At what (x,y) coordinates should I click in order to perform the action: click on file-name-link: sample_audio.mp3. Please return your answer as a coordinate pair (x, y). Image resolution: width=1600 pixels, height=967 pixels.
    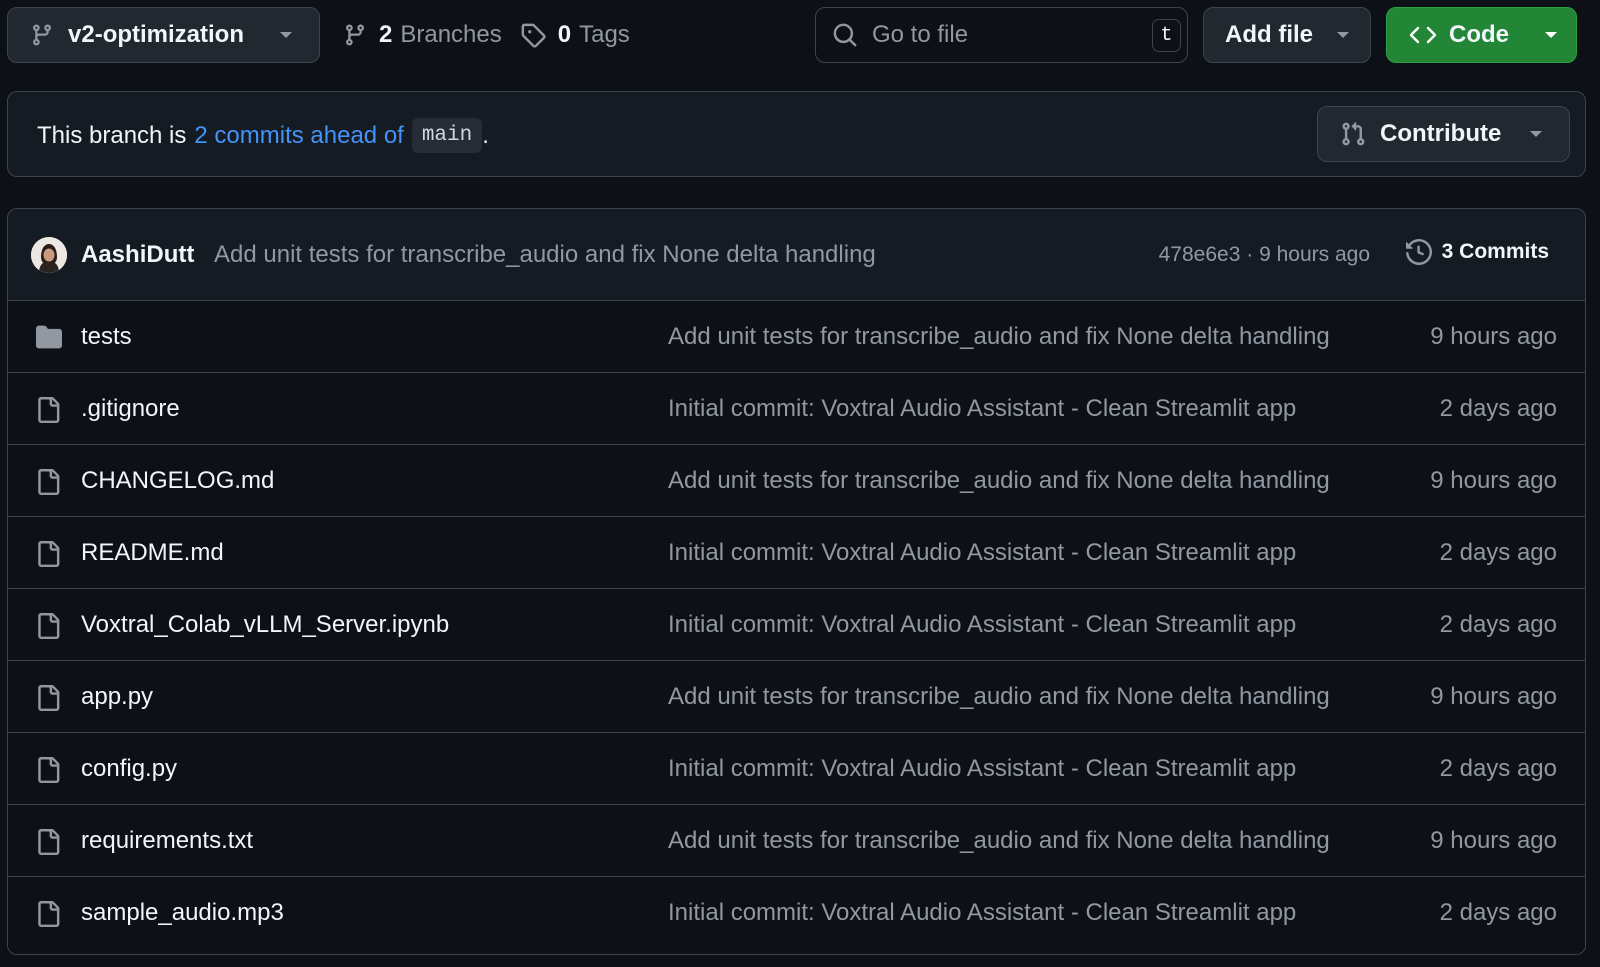
    Looking at the image, I should click on (182, 913).